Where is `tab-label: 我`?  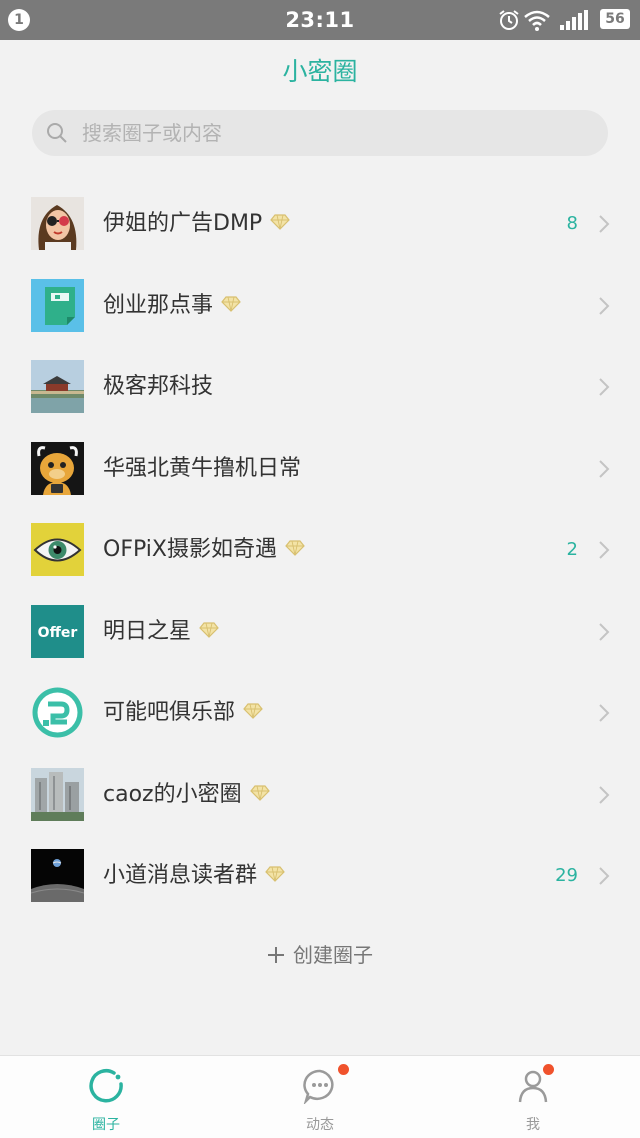 tab-label: 我 is located at coordinates (533, 1125).